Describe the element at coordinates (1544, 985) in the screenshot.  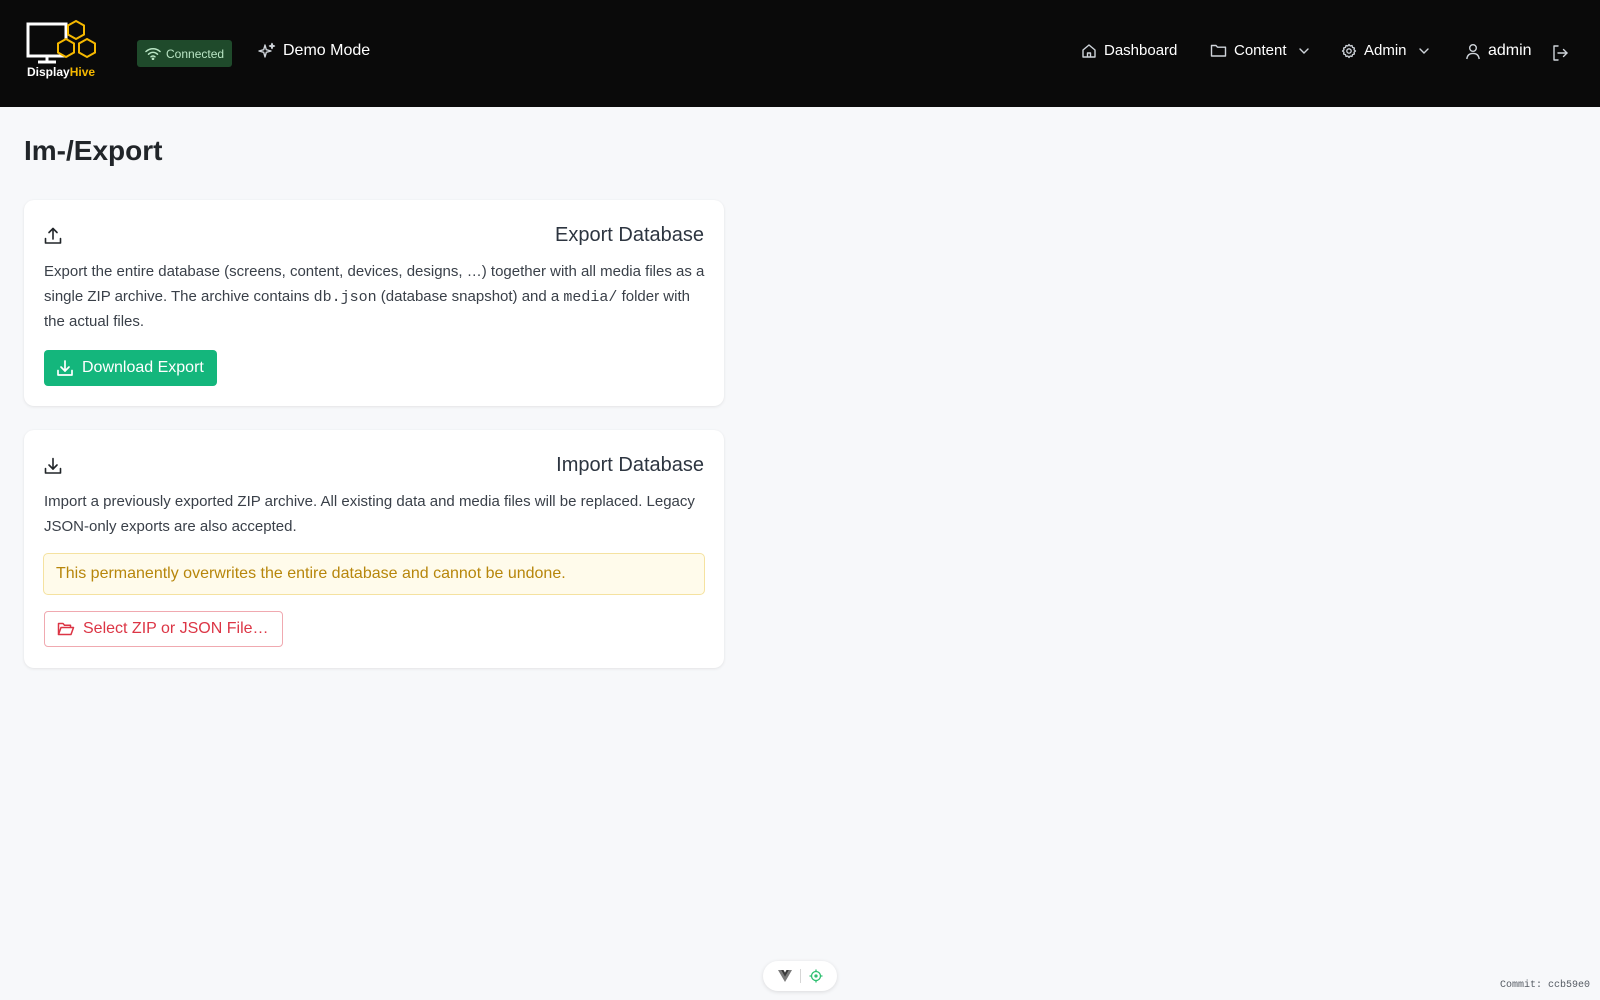
I see `commit-hash: Commit: ccb59e0` at that location.